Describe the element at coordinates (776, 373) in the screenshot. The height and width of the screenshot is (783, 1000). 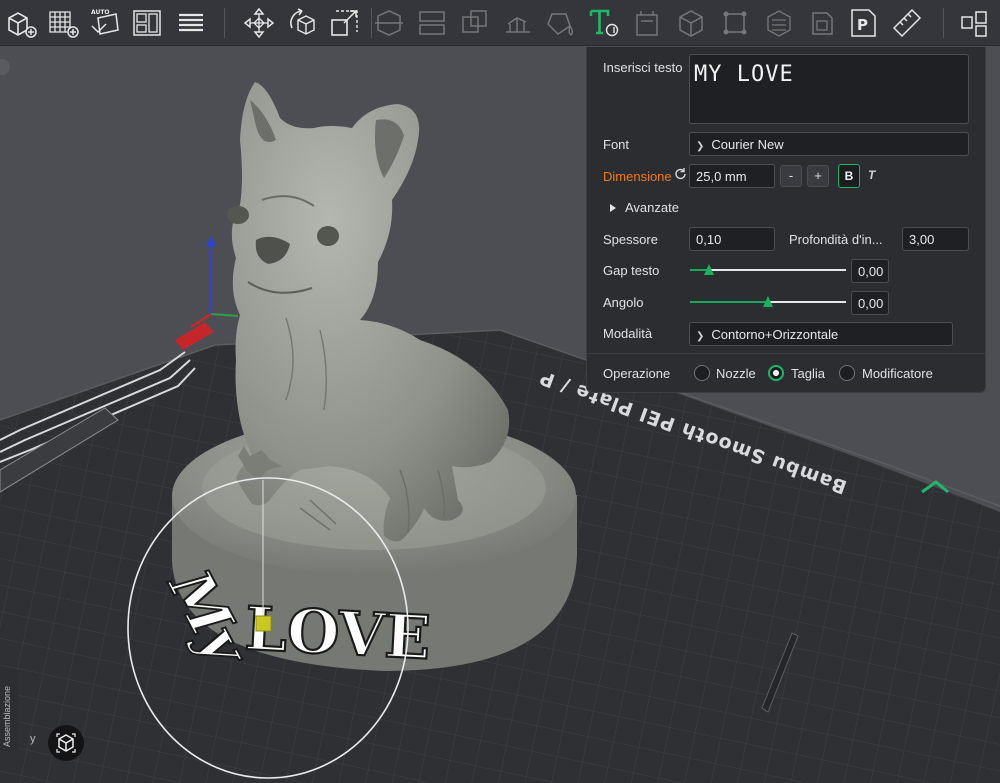
I see `operation-radio-cut` at that location.